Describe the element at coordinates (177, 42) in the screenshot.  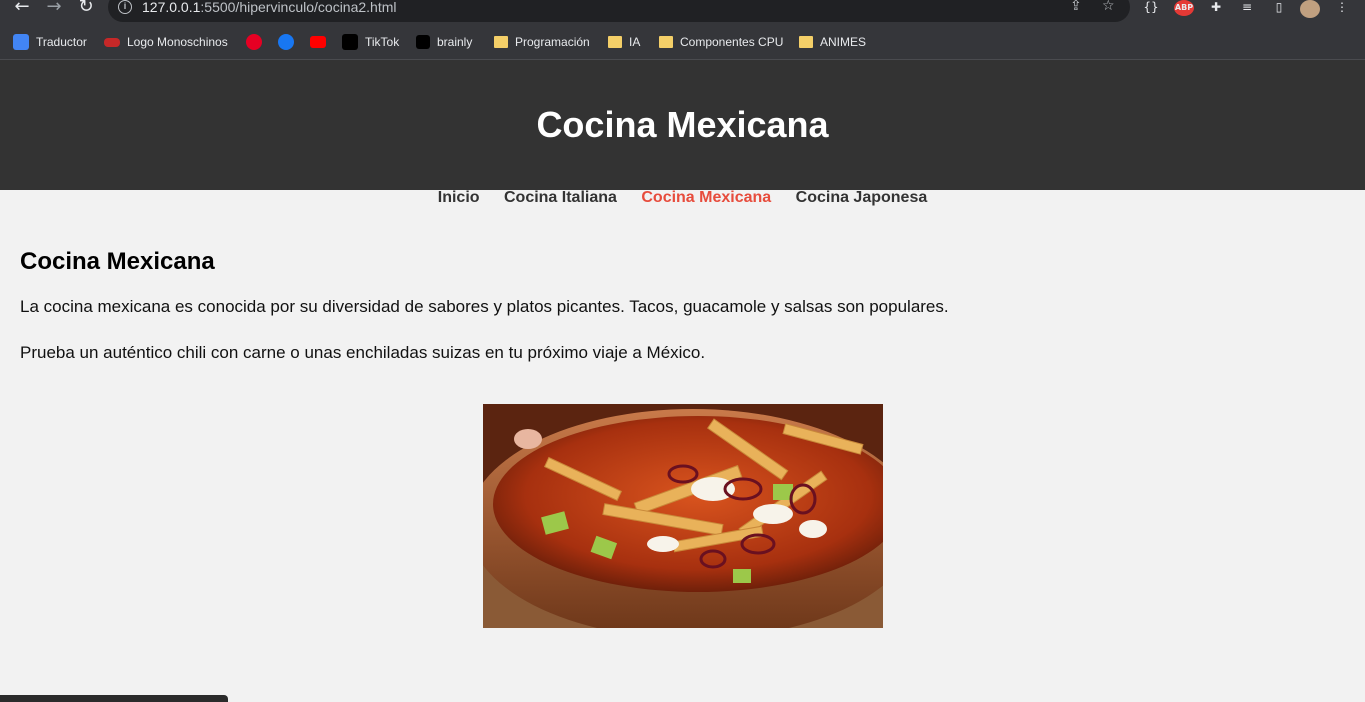
I see `bookmark-label: Logo Monoschinos` at that location.